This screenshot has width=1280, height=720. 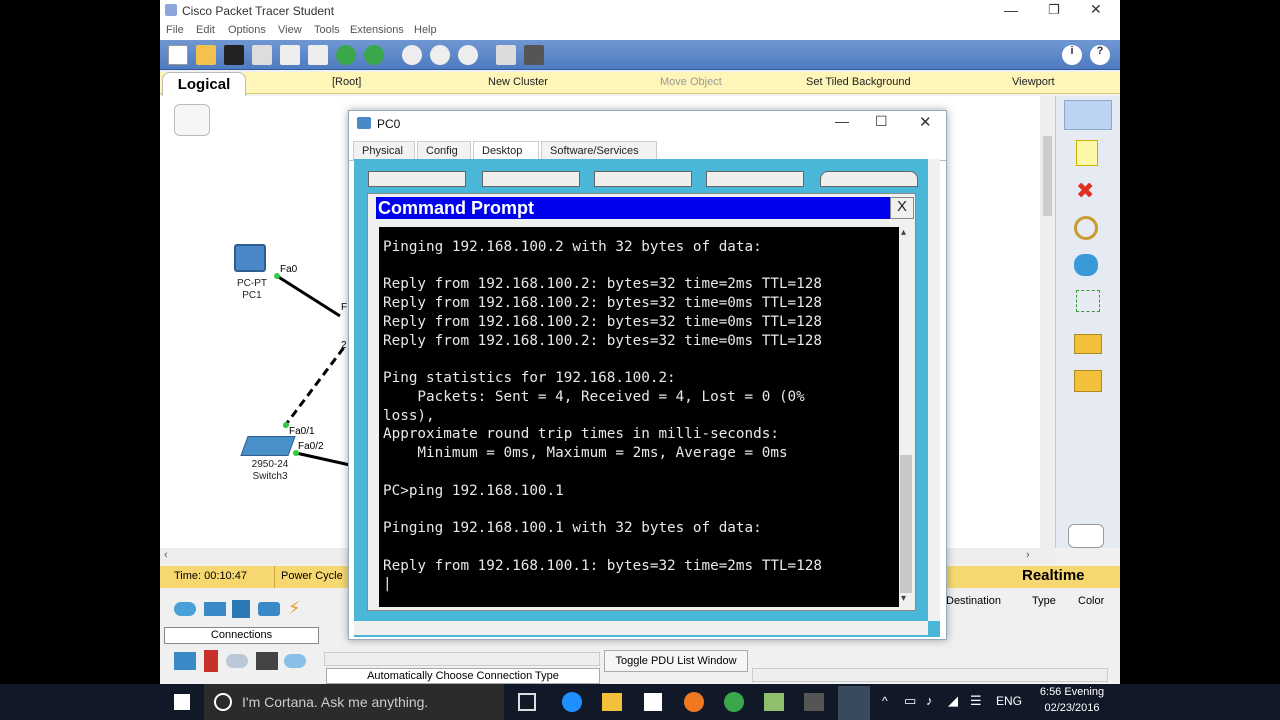 I want to click on edge-icon, so click(x=572, y=702).